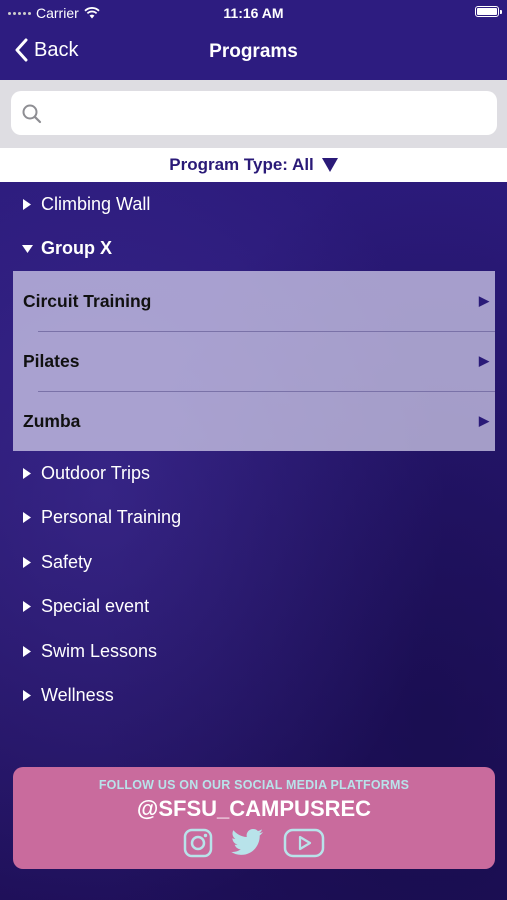 This screenshot has width=507, height=900. I want to click on social-icons, so click(254, 845).